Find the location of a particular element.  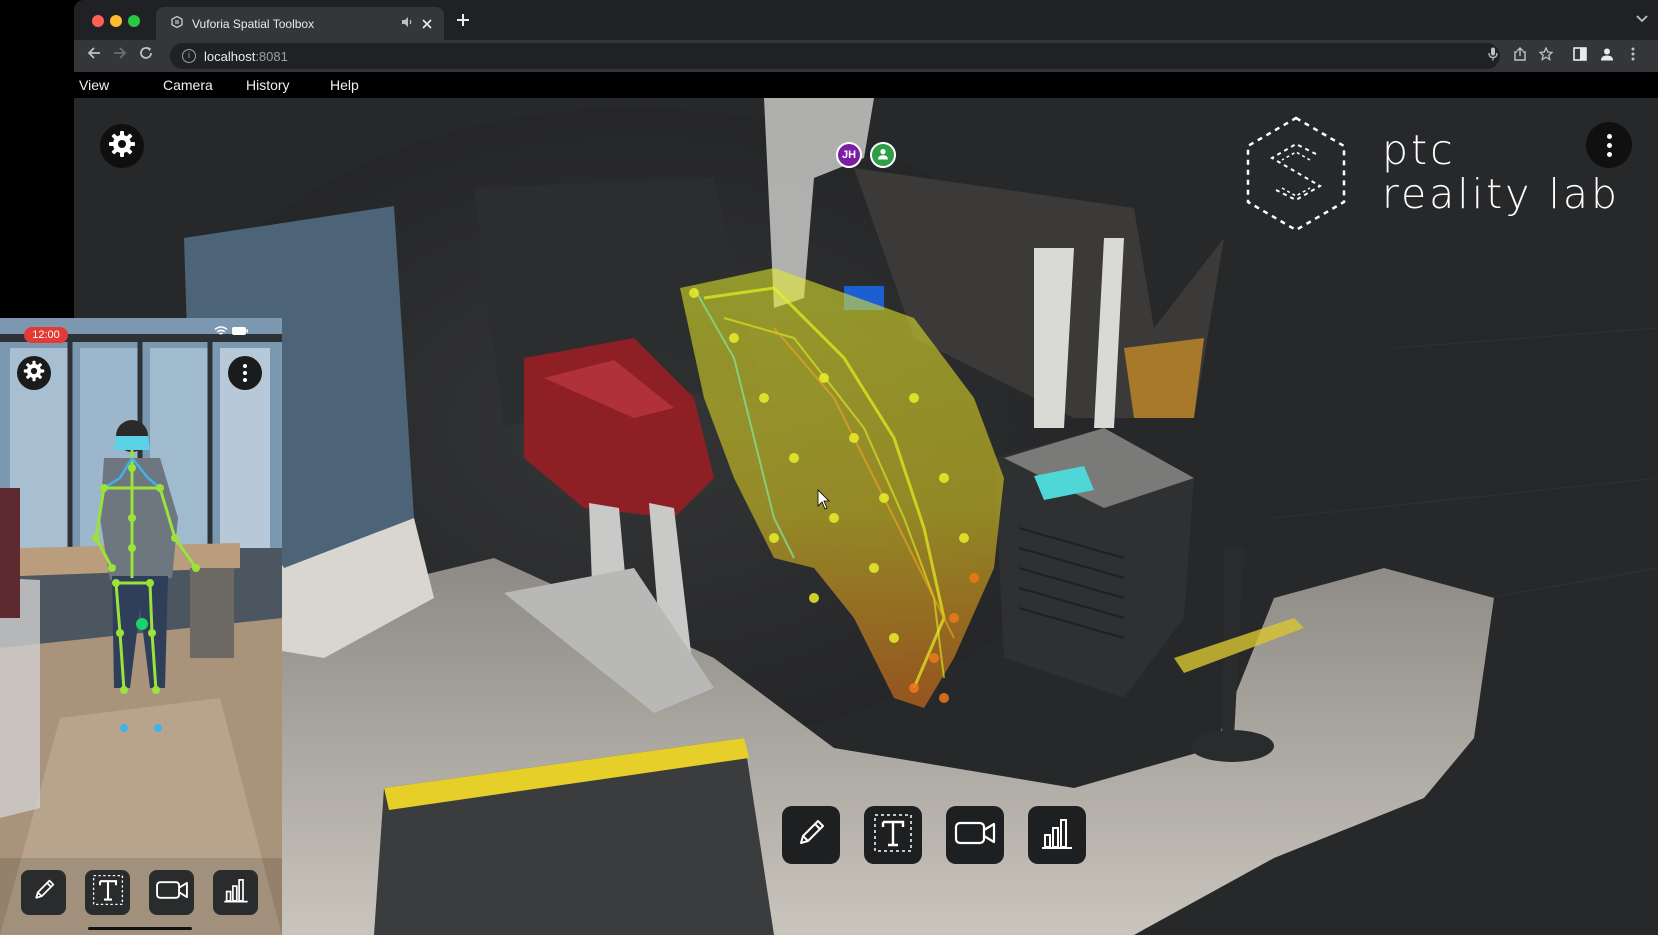

wifi-icon is located at coordinates (222, 332).